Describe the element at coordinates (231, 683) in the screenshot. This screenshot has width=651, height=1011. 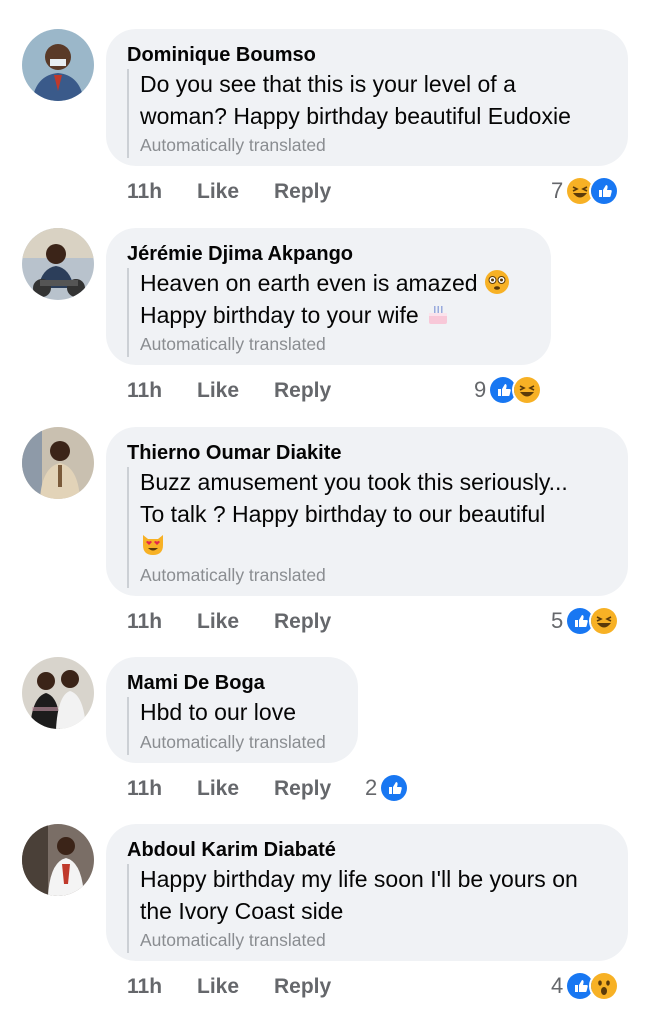
I see `comment-author: Mami De Boga` at that location.